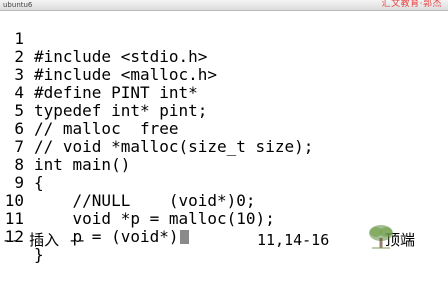  What do you see at coordinates (411, 4) in the screenshot?
I see `watermark-text: 汇文教育·郭杰` at bounding box center [411, 4].